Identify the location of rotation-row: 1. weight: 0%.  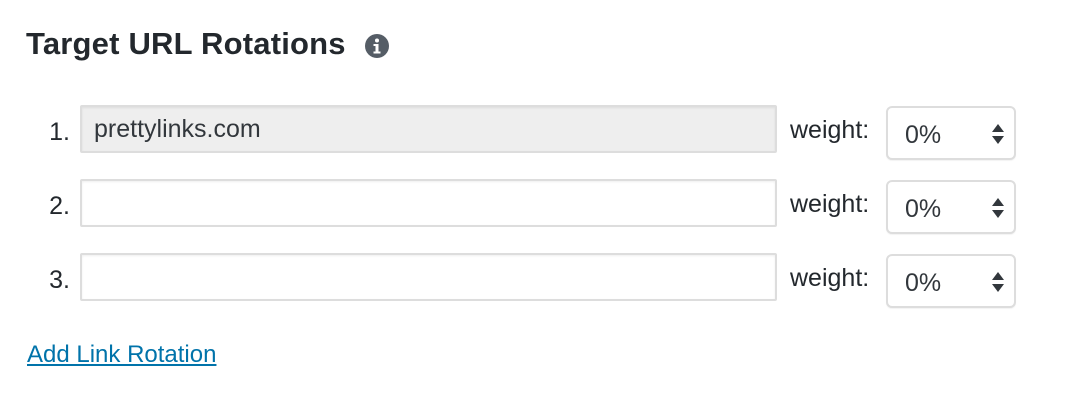
(542, 133).